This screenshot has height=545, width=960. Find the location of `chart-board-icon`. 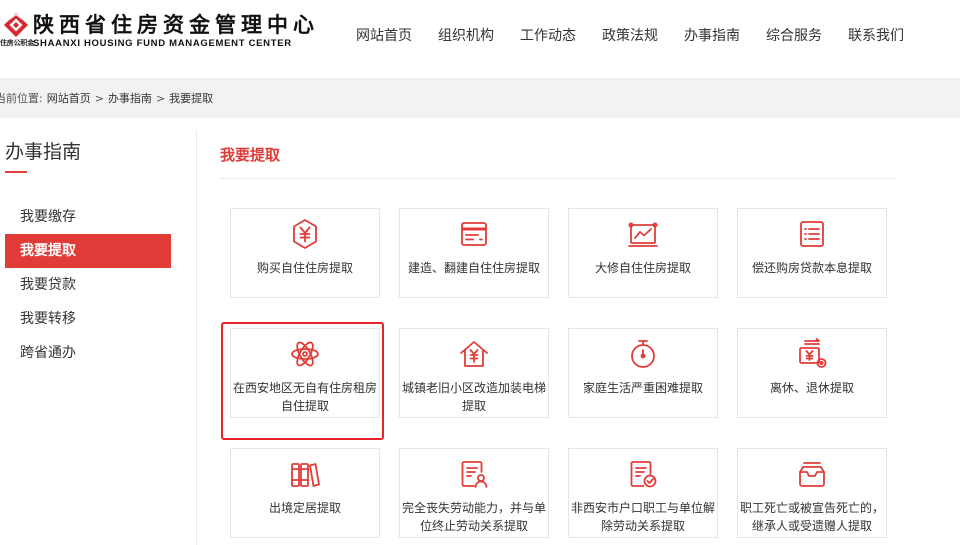

chart-board-icon is located at coordinates (643, 234).